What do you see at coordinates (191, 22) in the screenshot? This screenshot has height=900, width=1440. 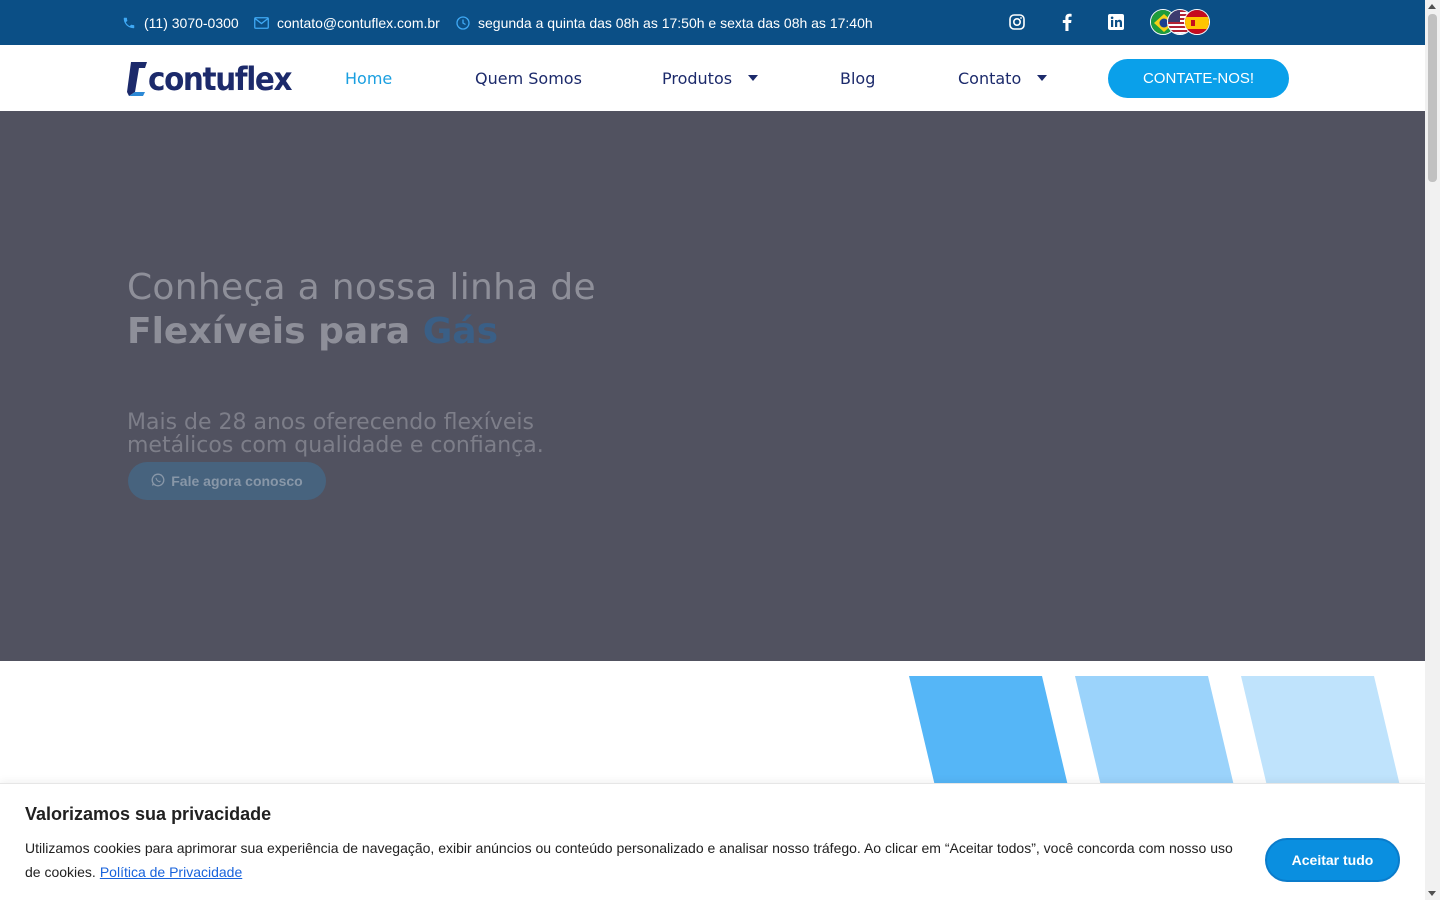 I see `phone-number: (11) 3070-0300` at bounding box center [191, 22].